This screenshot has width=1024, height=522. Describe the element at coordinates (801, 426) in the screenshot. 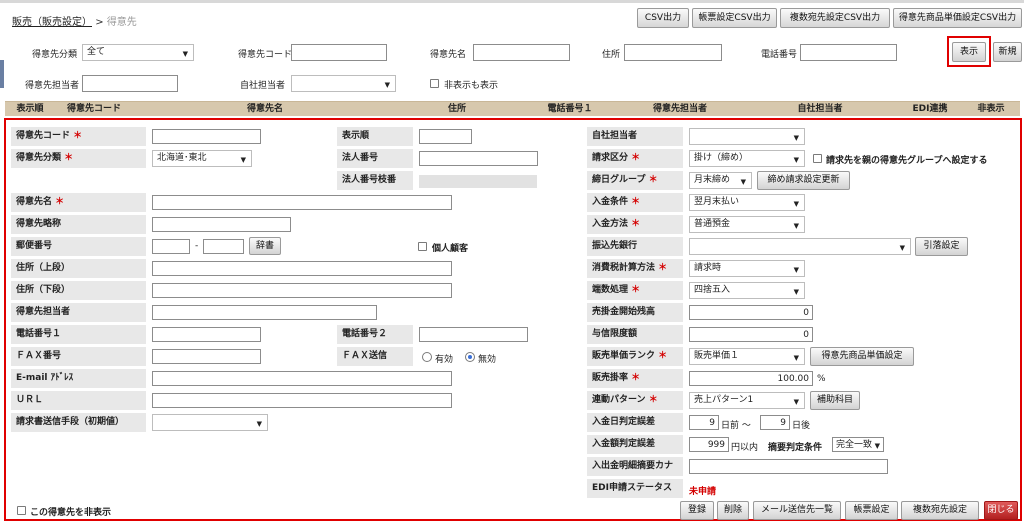

I see `date-after-unit: 日後` at that location.